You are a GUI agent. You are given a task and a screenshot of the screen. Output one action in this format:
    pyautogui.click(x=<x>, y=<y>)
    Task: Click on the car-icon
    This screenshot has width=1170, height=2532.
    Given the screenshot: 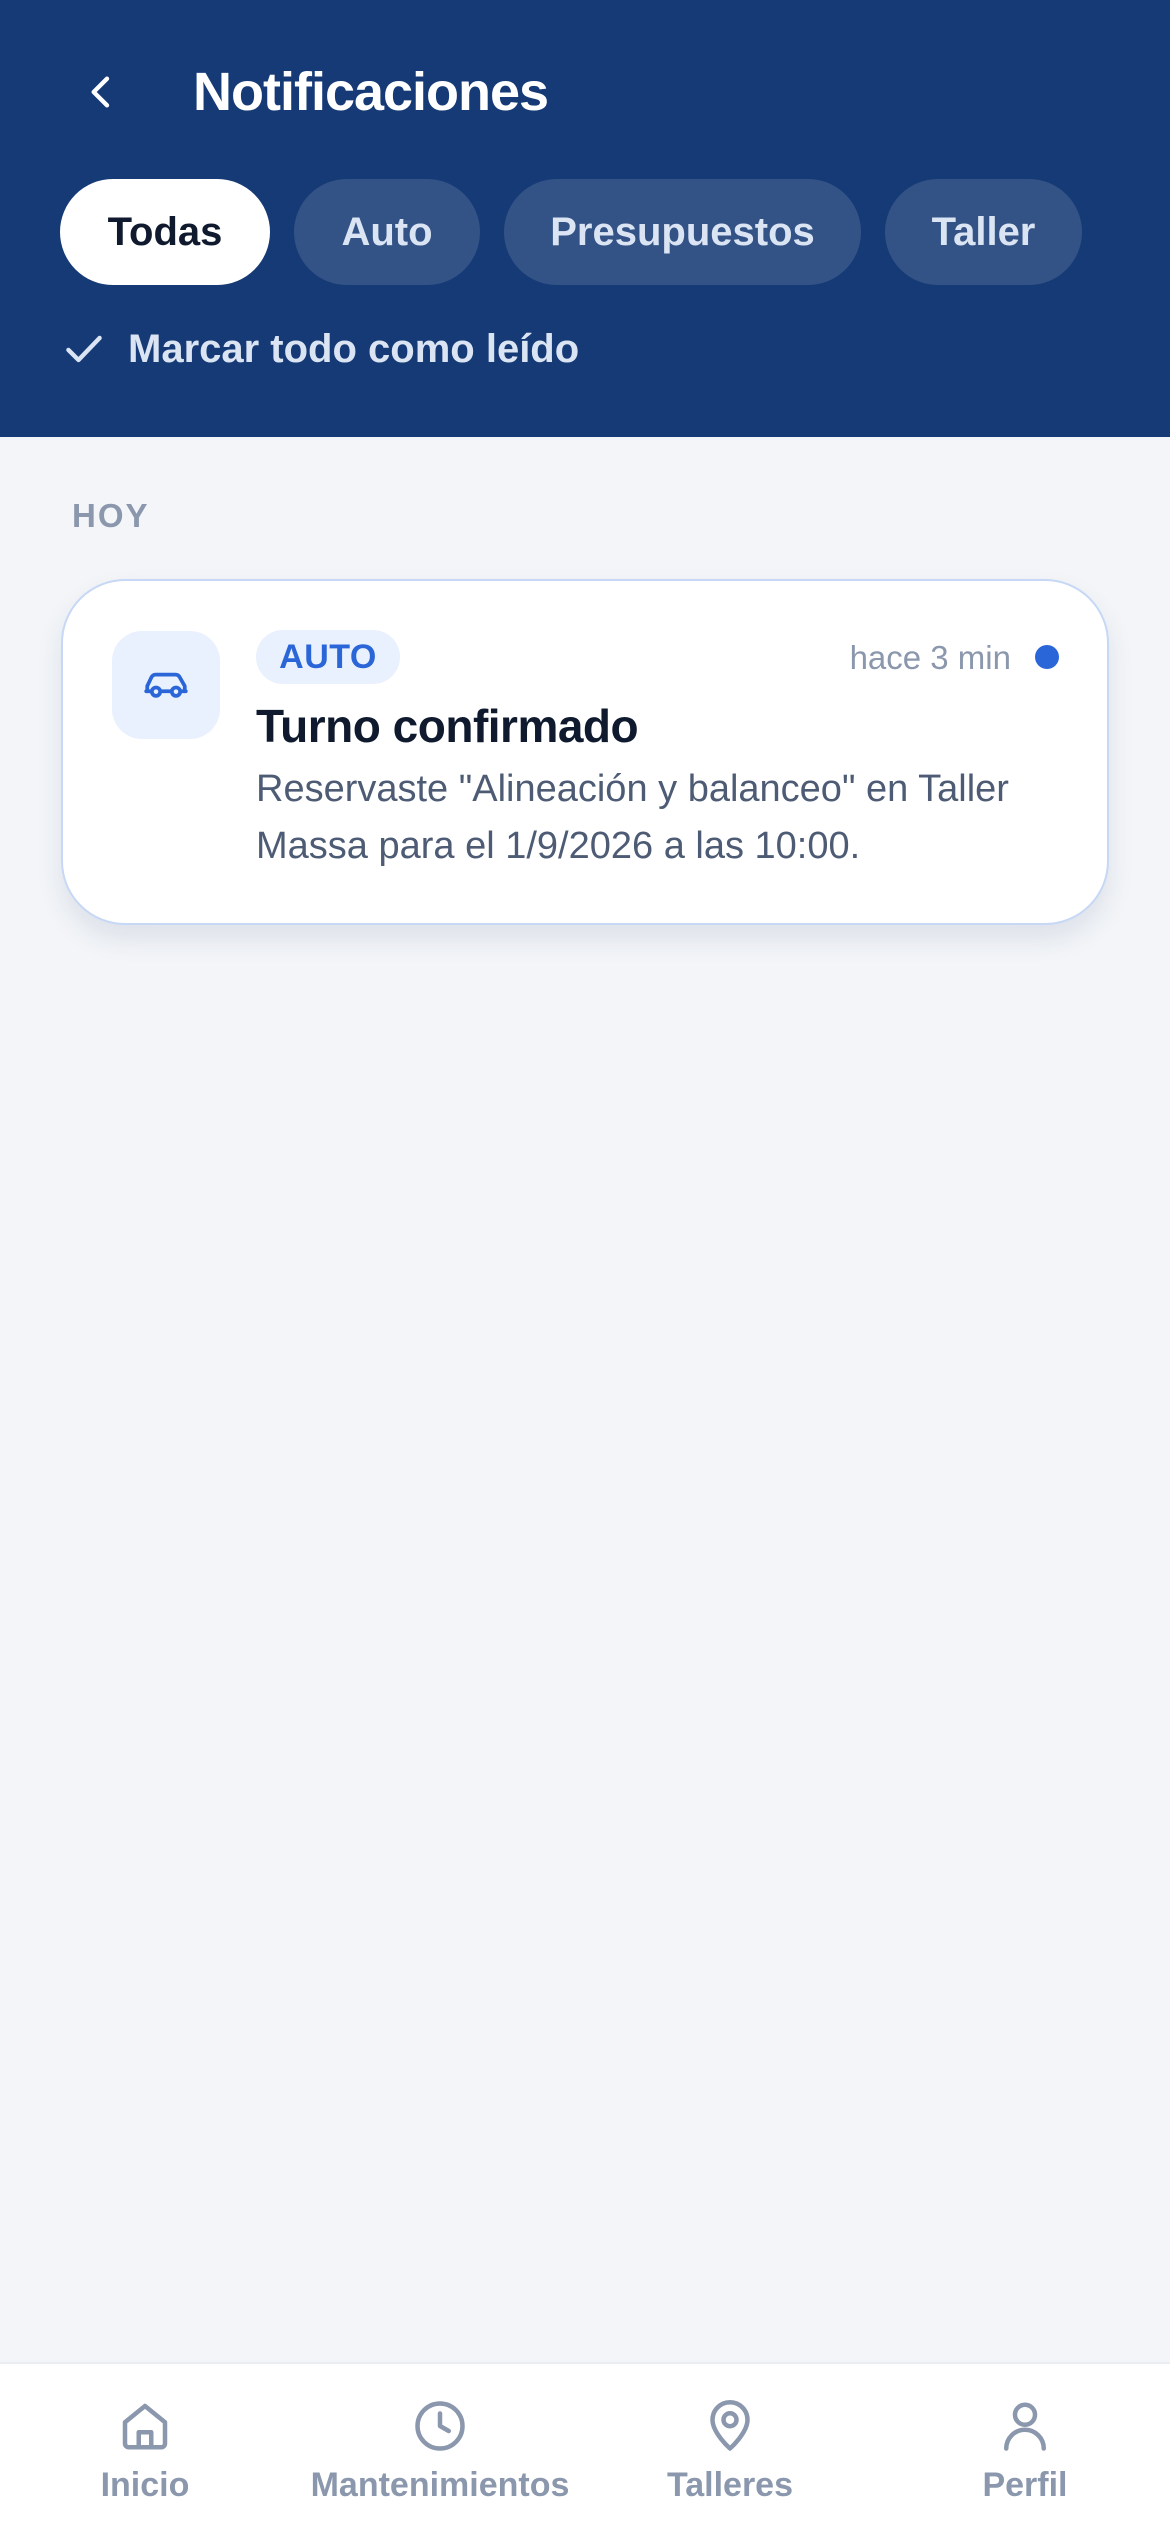 What is the action you would take?
    pyautogui.click(x=166, y=685)
    